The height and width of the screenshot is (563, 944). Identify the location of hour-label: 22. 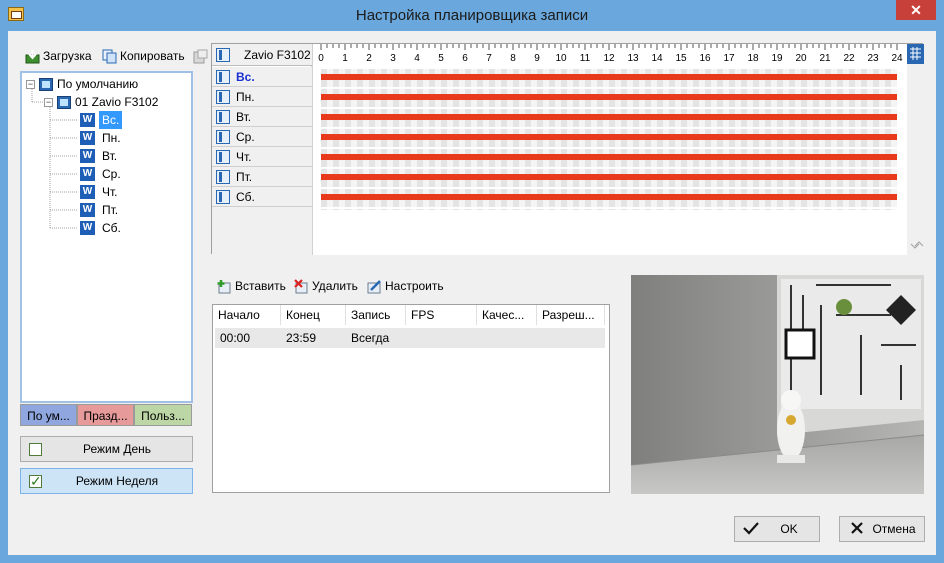
(849, 58).